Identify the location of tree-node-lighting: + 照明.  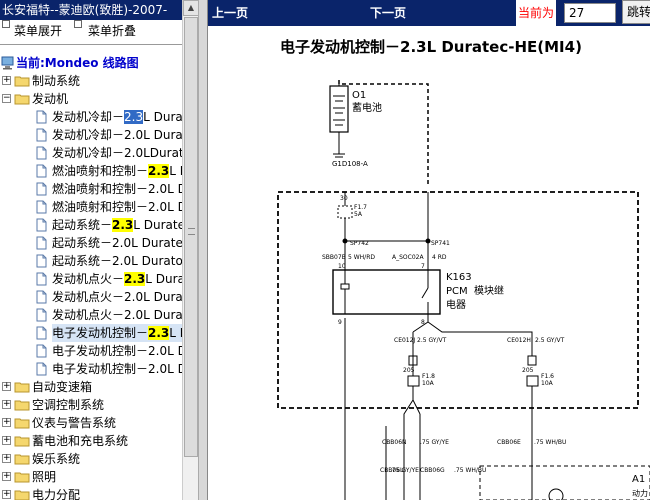
(91, 477).